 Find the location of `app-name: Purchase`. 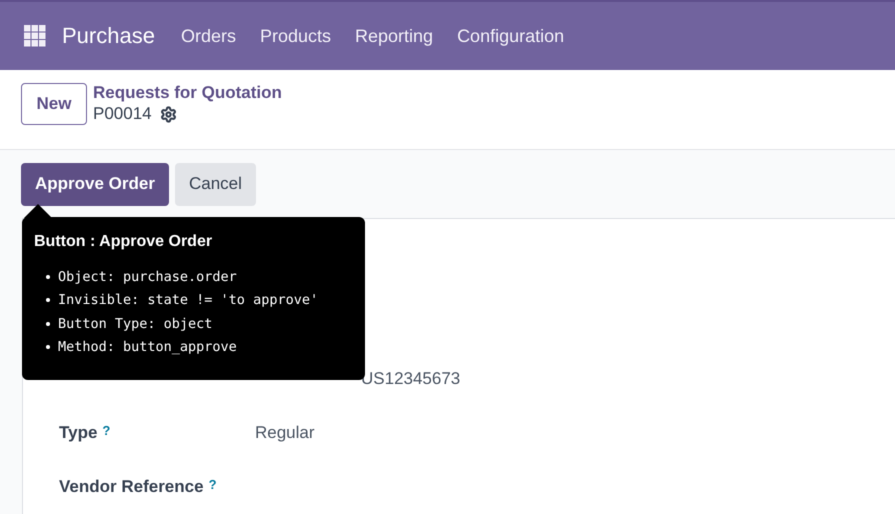

app-name: Purchase is located at coordinates (108, 36).